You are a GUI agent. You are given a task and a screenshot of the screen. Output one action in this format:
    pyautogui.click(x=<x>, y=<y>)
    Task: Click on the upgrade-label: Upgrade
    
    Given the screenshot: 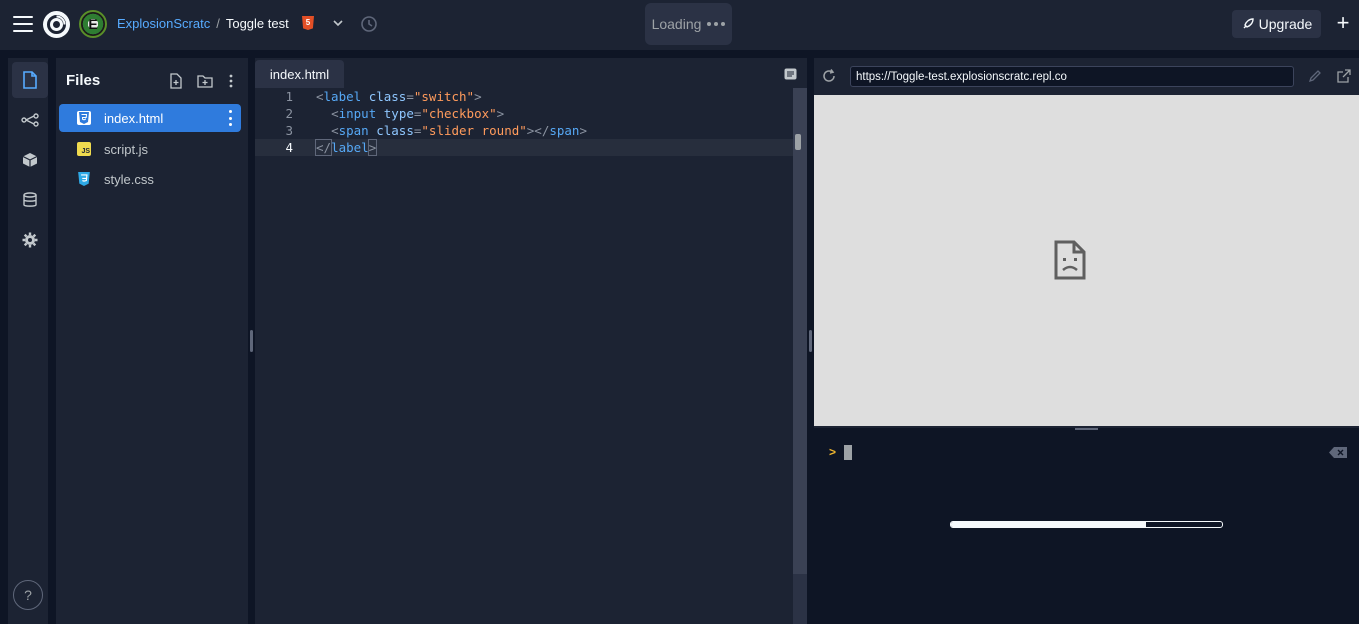 What is the action you would take?
    pyautogui.click(x=1285, y=24)
    